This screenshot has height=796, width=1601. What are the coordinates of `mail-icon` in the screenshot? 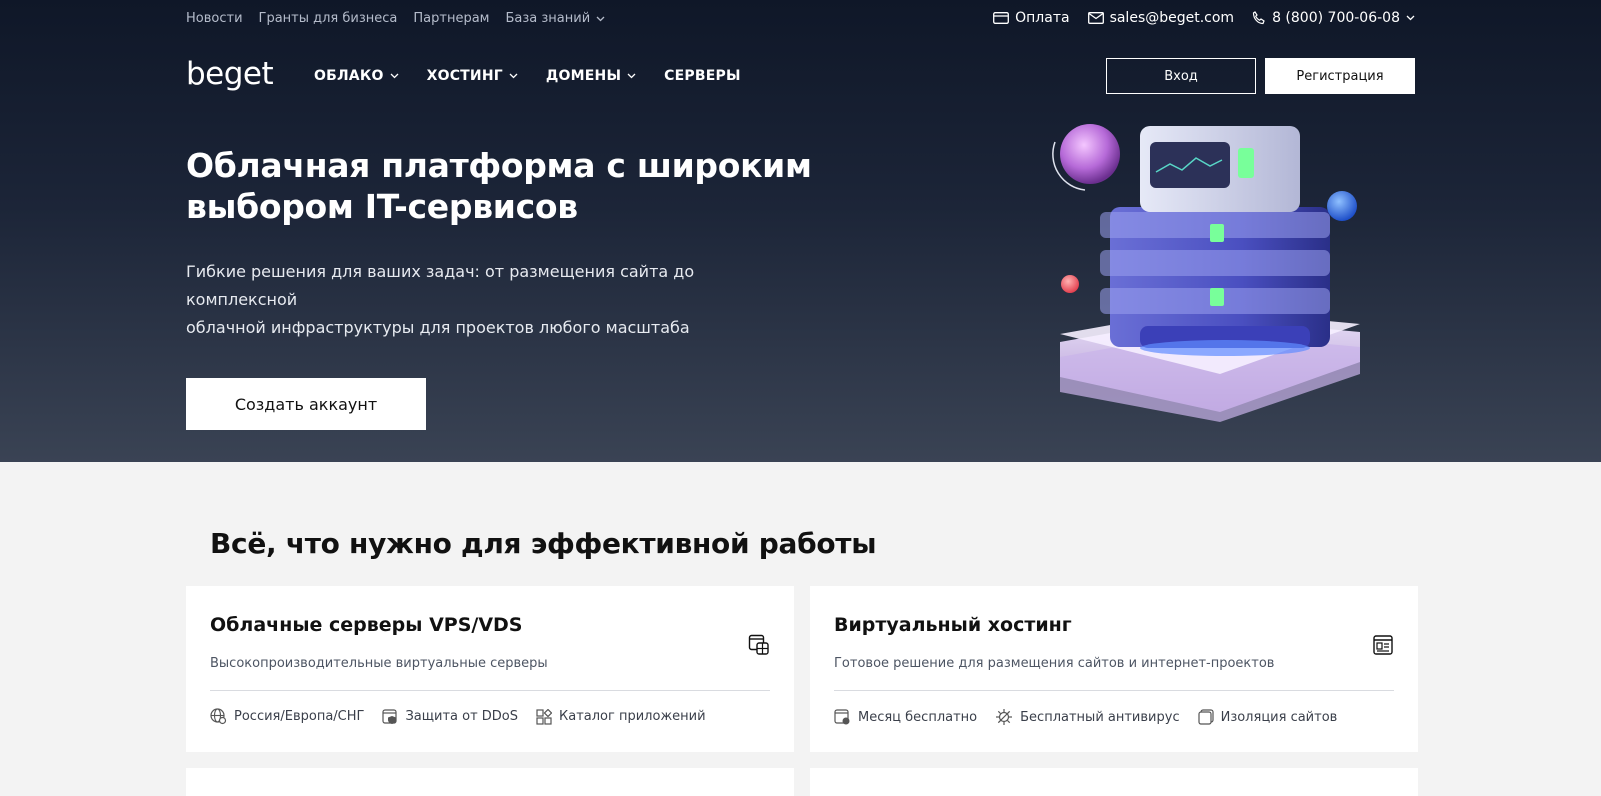 It's located at (1095, 18).